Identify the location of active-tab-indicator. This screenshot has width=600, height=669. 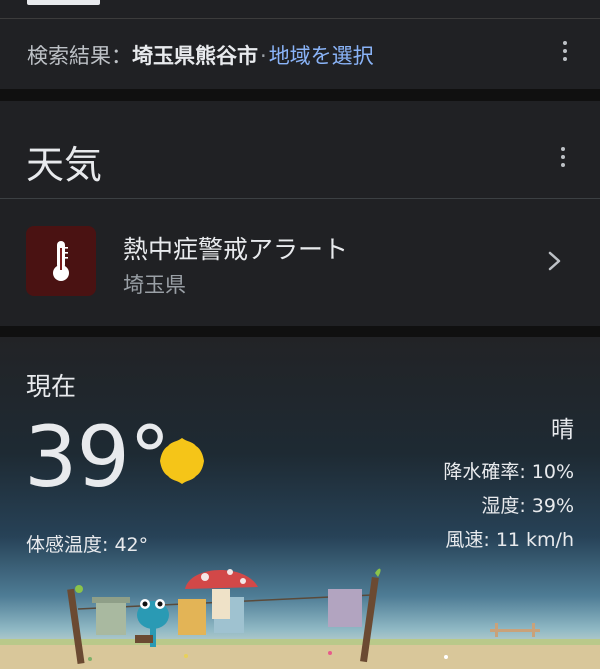
(63, 2).